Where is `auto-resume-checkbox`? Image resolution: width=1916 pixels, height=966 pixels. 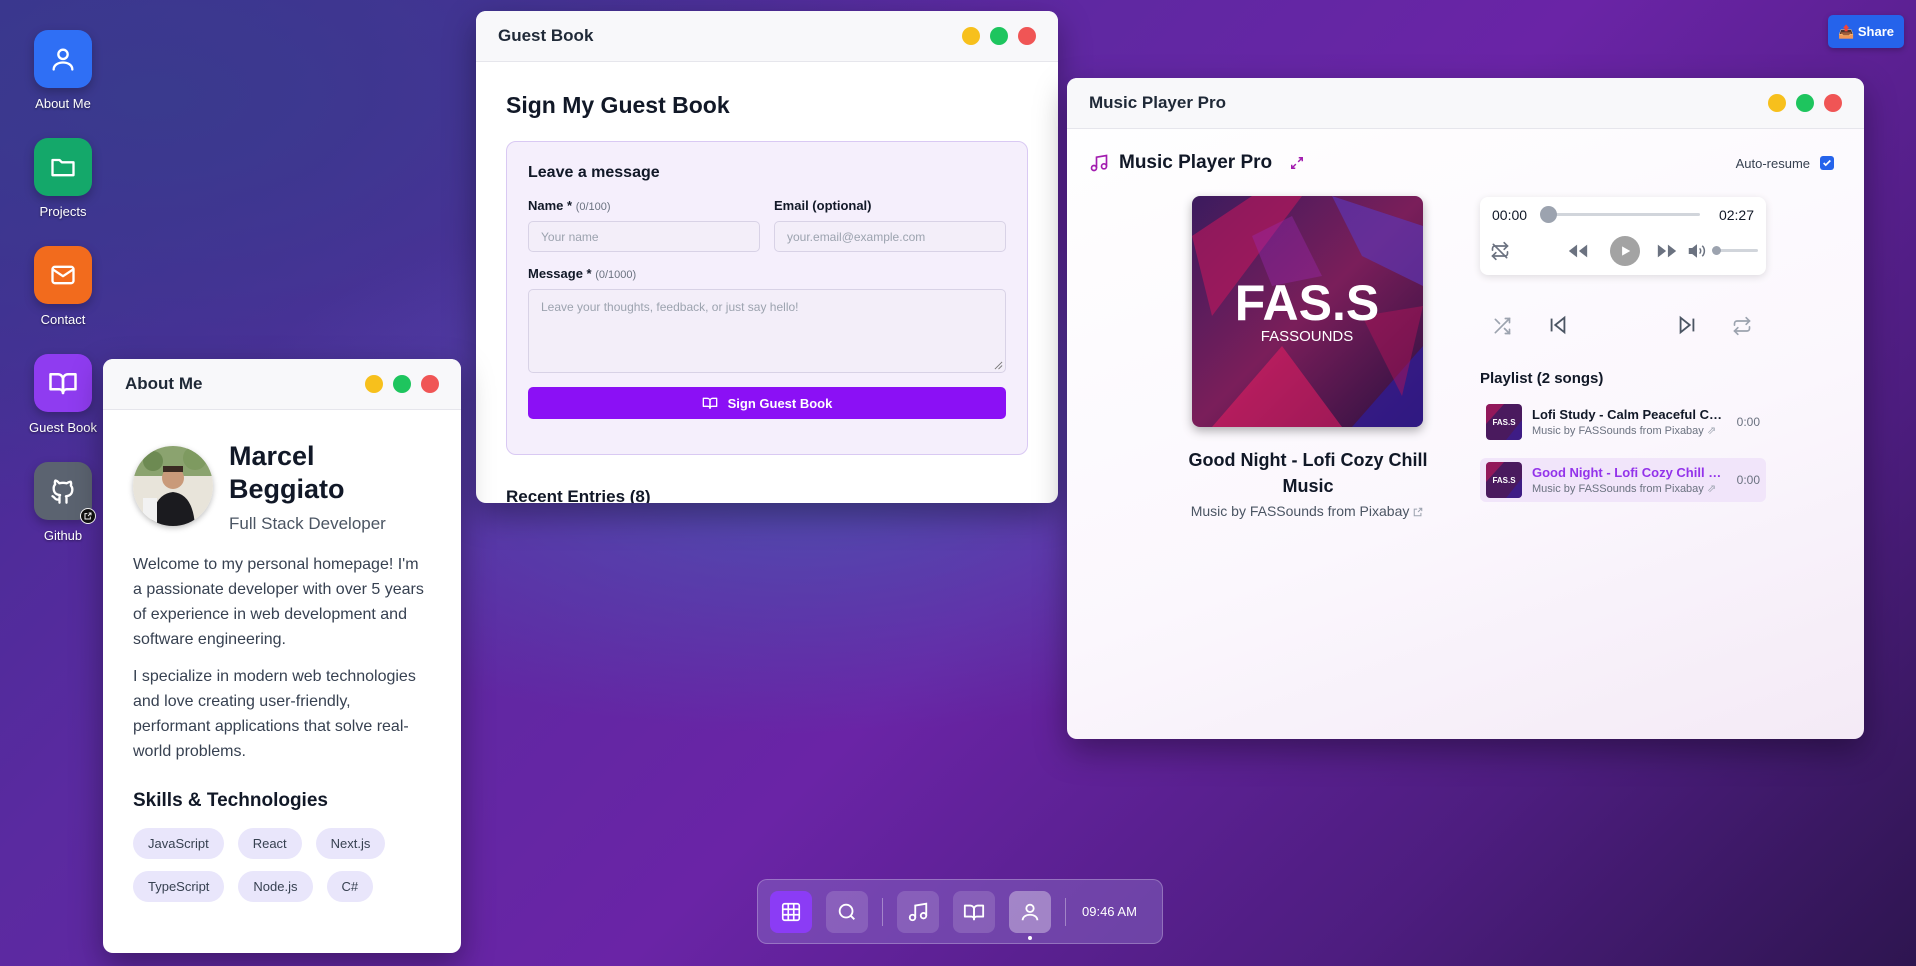
auto-resume-checkbox is located at coordinates (1827, 163).